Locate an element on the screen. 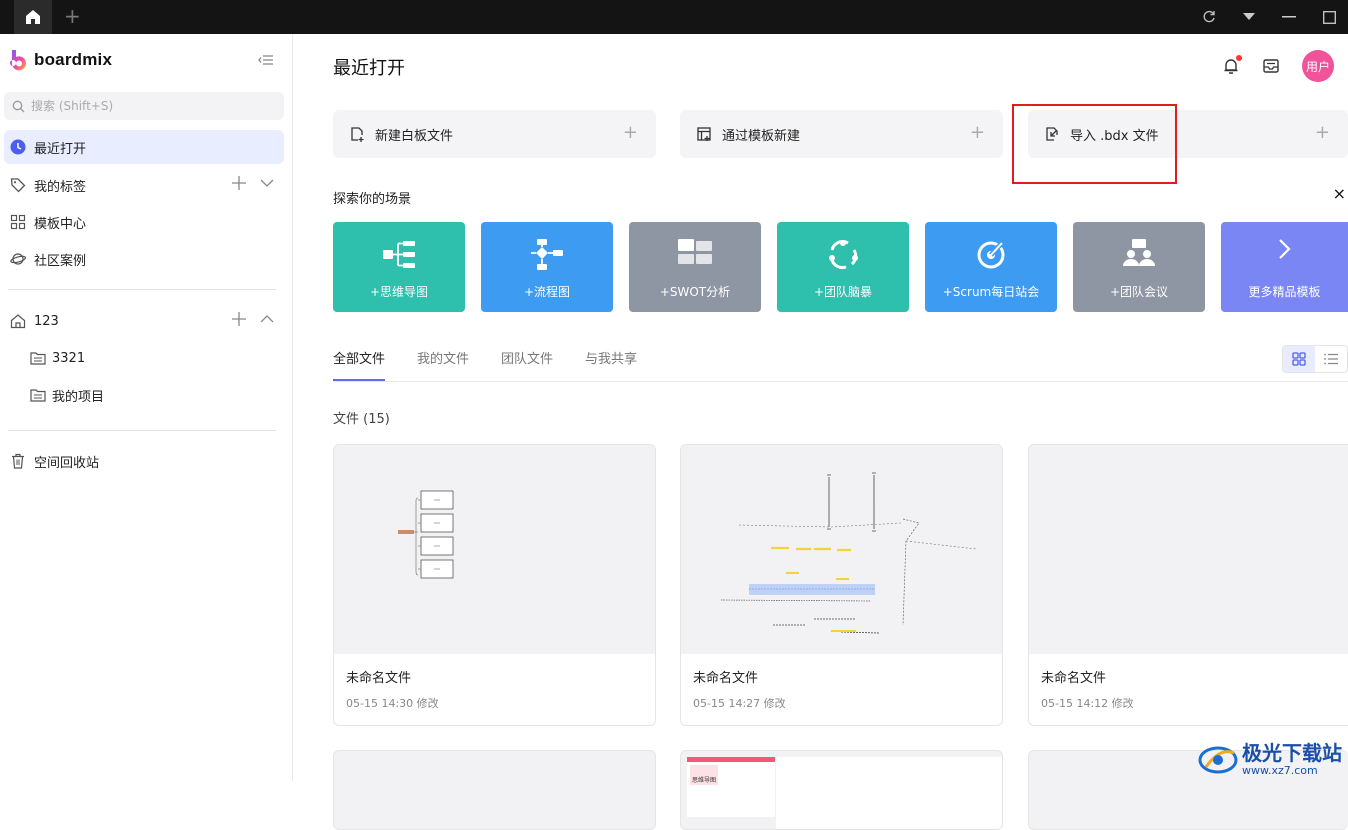 The width and height of the screenshot is (1348, 830). home-icon is located at coordinates (33, 17).